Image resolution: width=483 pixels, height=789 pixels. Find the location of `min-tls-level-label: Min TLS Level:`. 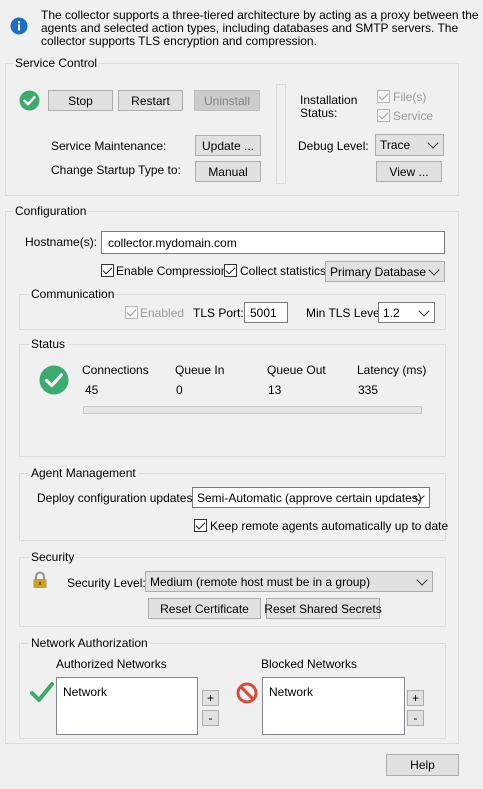

min-tls-level-label: Min TLS Level: is located at coordinates (346, 313).